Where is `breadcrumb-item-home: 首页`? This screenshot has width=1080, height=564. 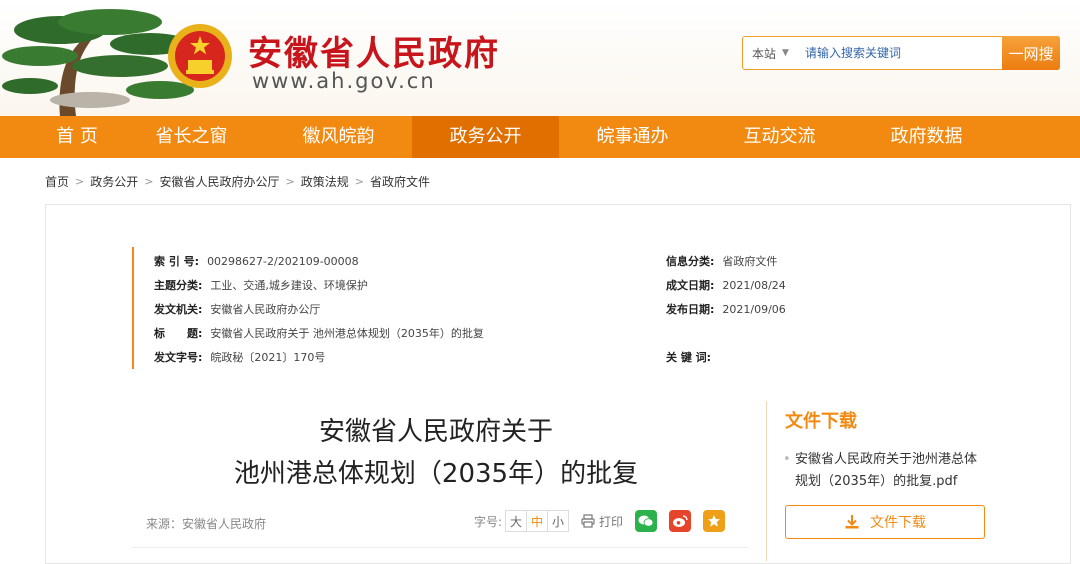
breadcrumb-item-home: 首页 is located at coordinates (57, 181).